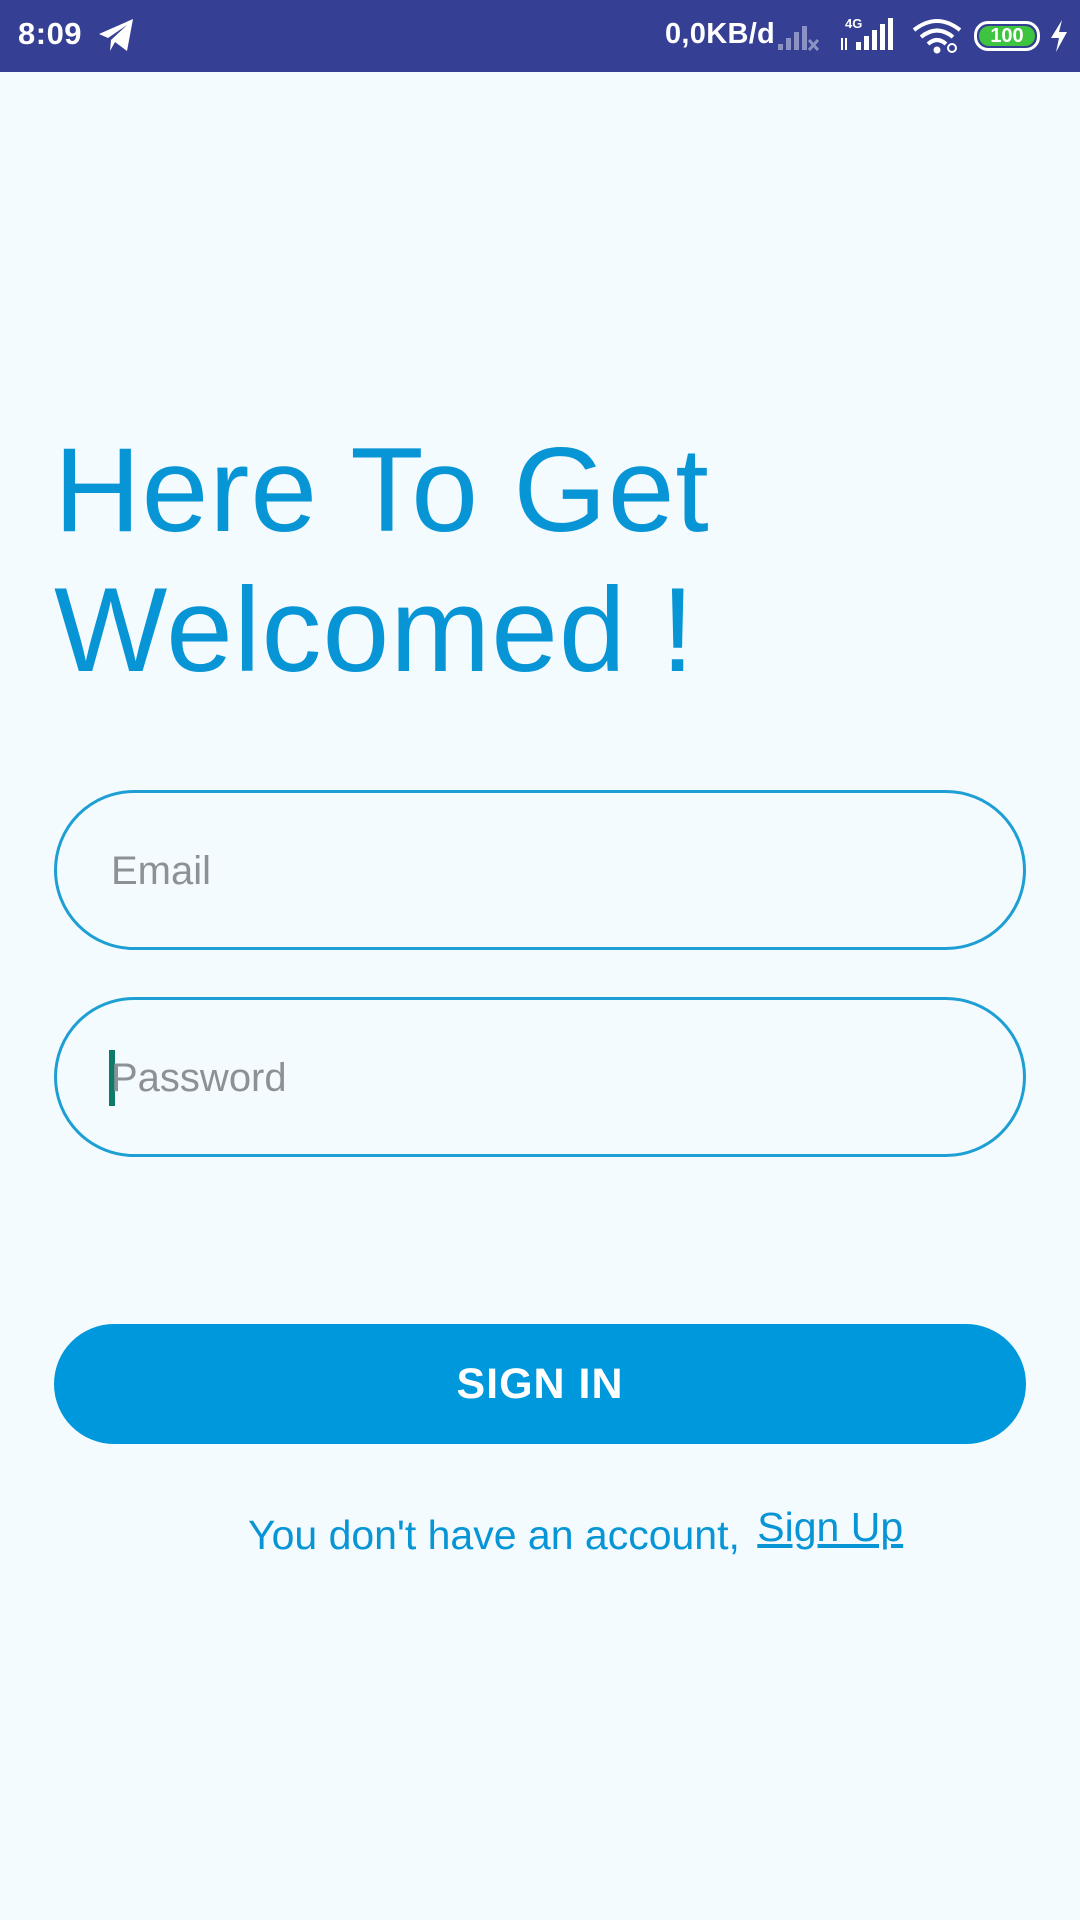 The height and width of the screenshot is (1920, 1080). I want to click on page-title-line-2: Welcomed !, so click(375, 630).